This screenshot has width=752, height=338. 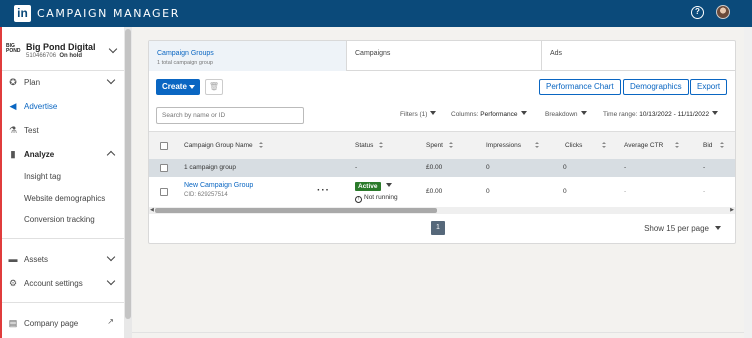 I want to click on create-button: Create, so click(x=178, y=87).